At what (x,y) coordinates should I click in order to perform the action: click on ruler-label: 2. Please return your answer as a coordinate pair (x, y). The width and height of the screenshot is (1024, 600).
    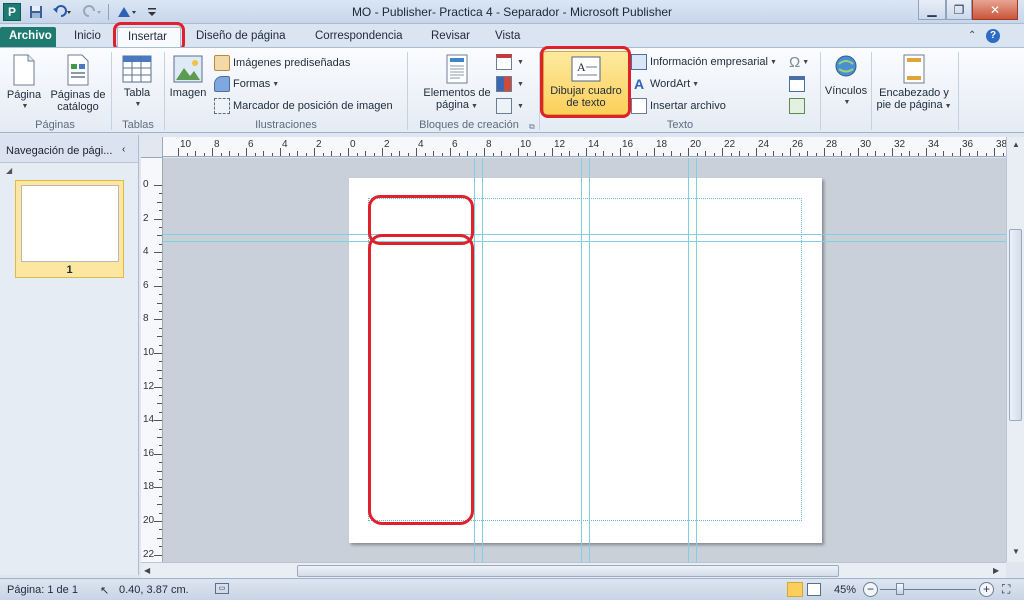
    Looking at the image, I should click on (319, 144).